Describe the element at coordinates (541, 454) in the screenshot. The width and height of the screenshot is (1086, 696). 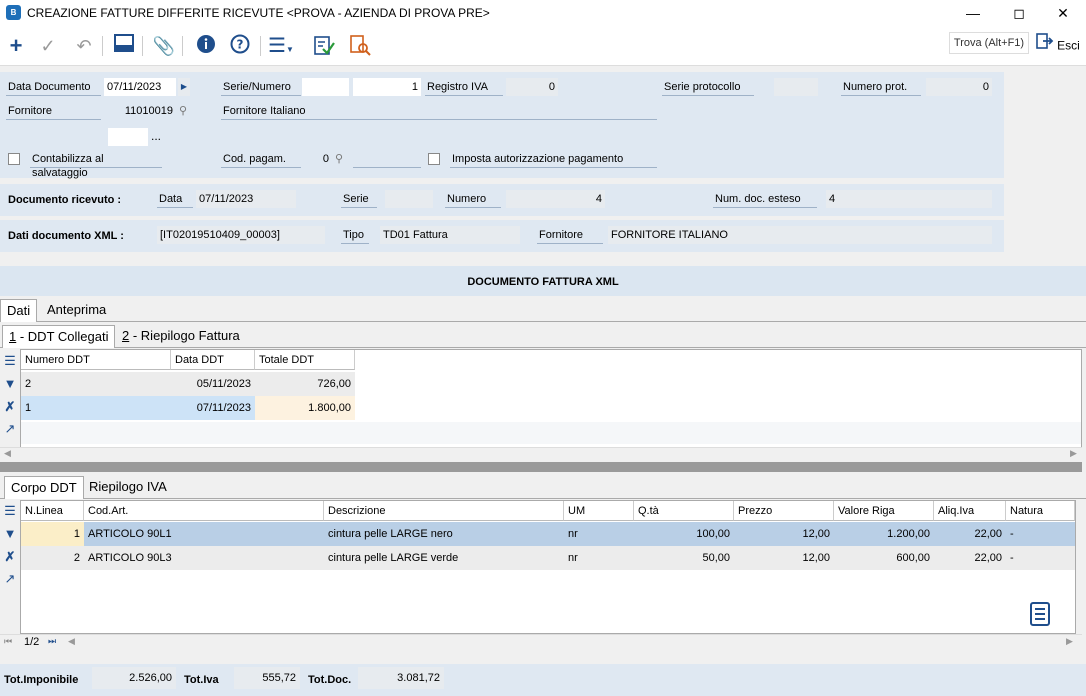
I see `horizontal-scrollbar: ◀ ▶` at that location.